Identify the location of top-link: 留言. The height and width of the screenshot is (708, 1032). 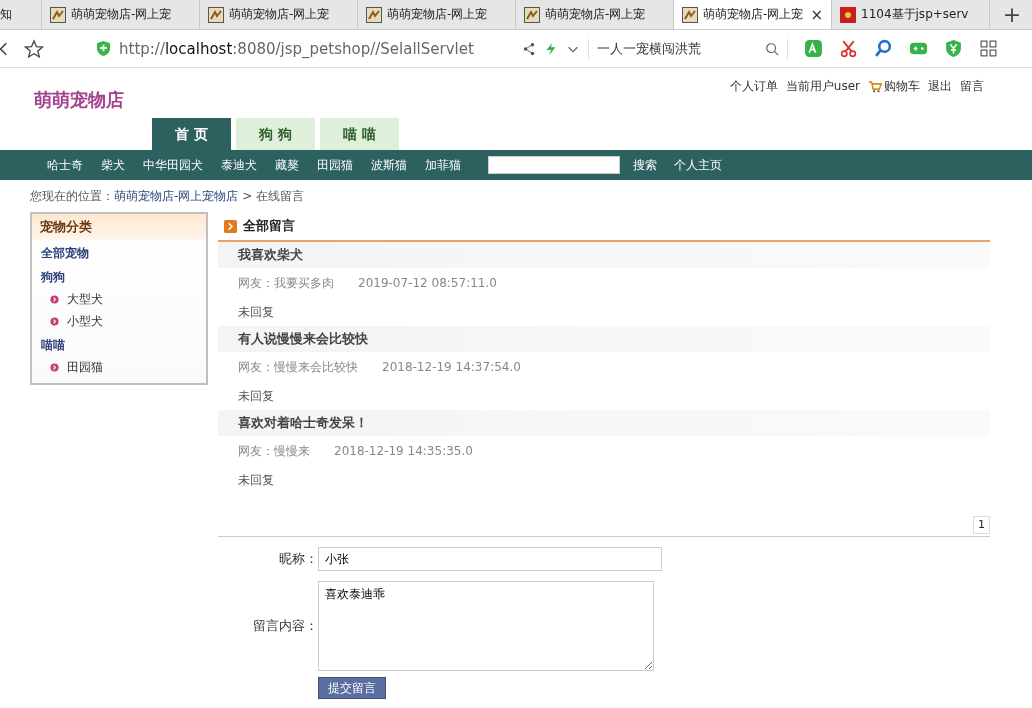
(972, 86).